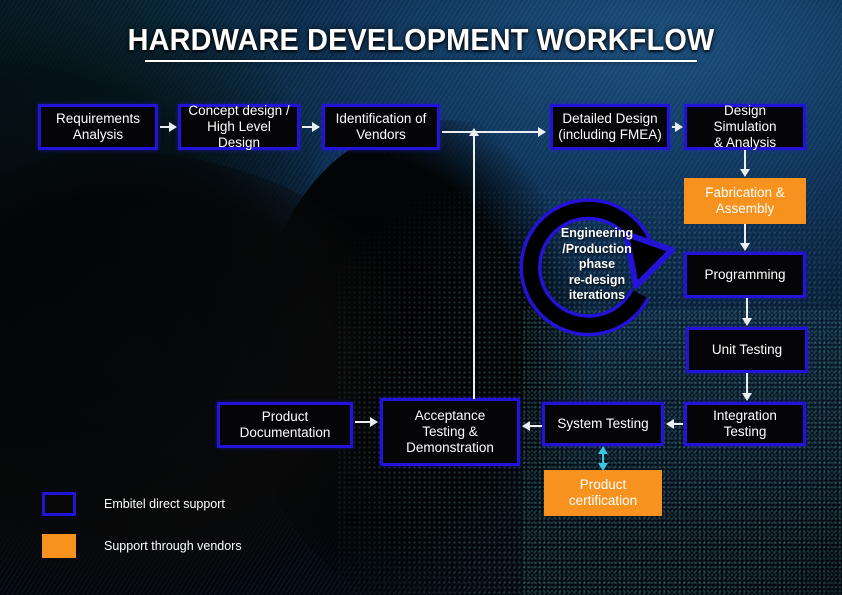 The width and height of the screenshot is (842, 595). I want to click on node-label: Programming, so click(745, 274).